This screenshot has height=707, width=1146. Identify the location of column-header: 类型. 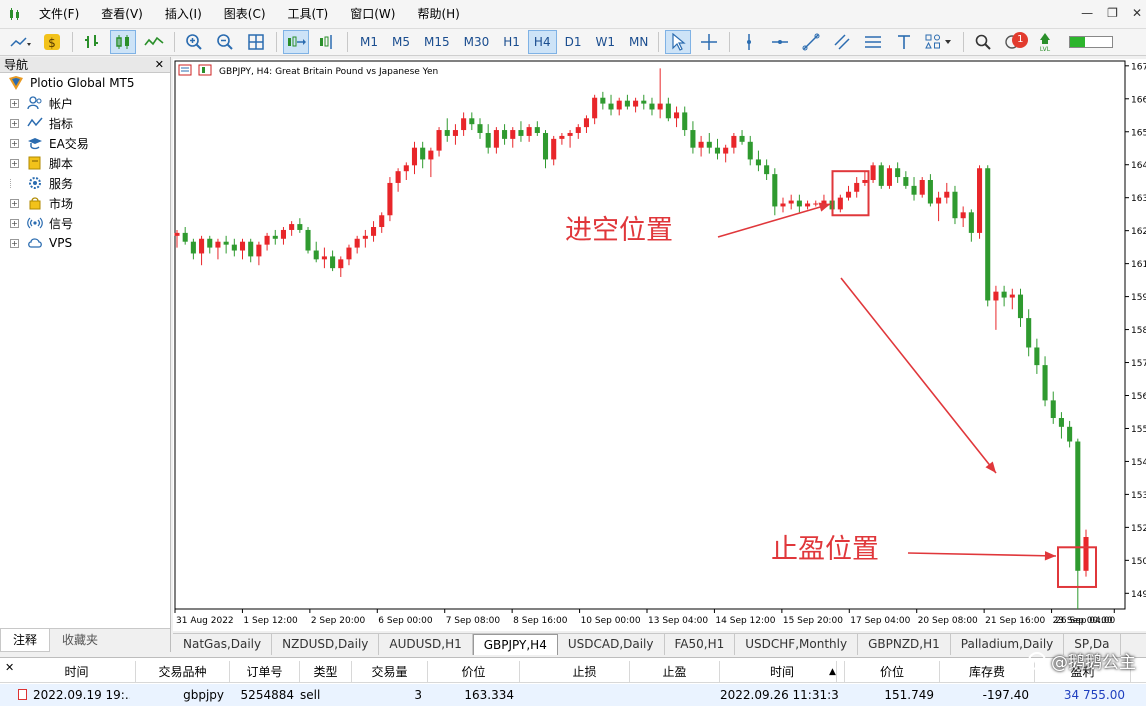
(326, 672).